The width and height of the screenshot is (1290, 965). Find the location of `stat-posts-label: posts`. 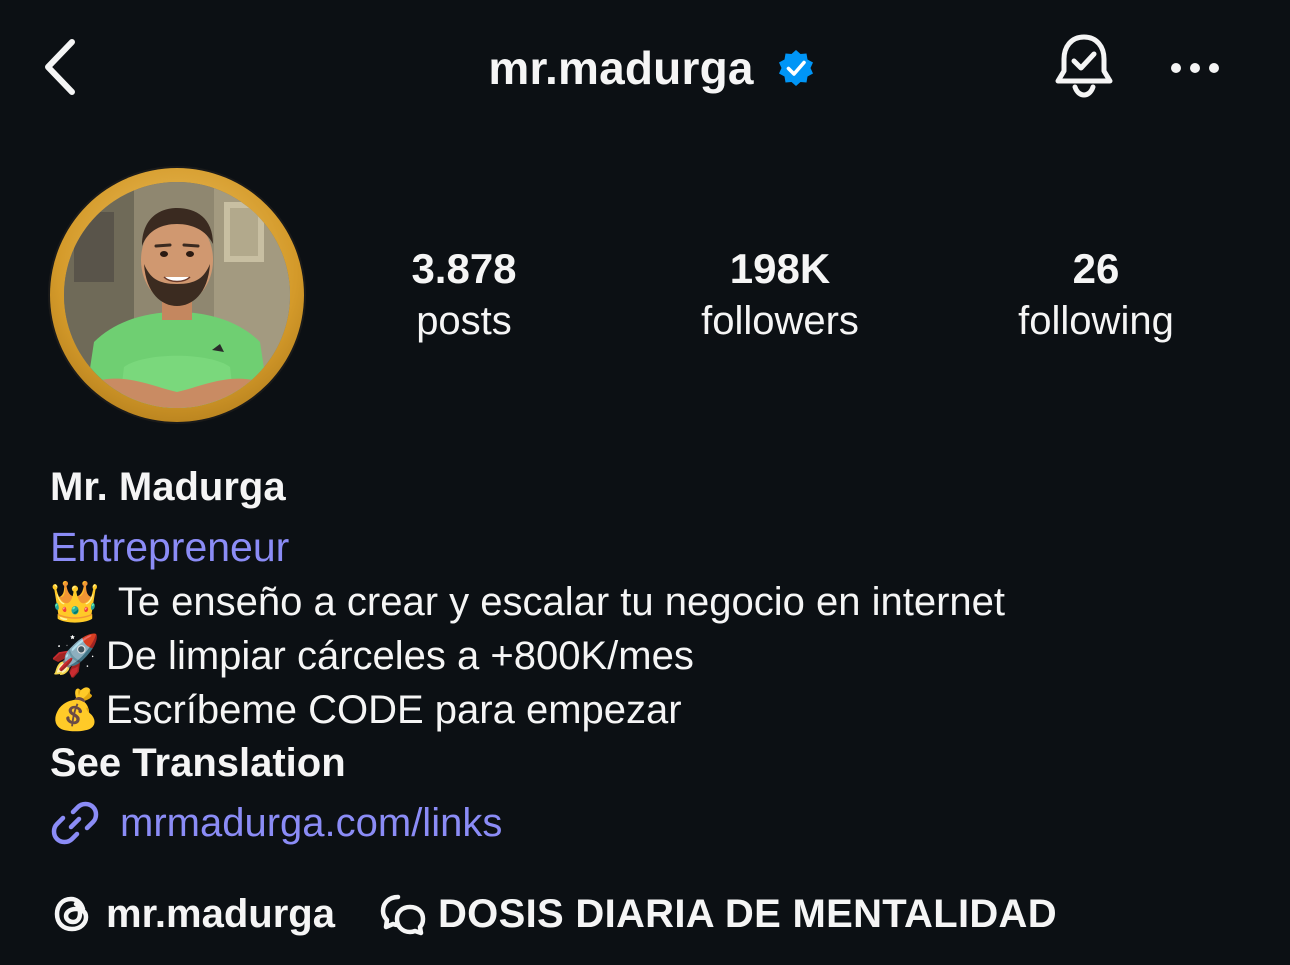

stat-posts-label: posts is located at coordinates (464, 321).